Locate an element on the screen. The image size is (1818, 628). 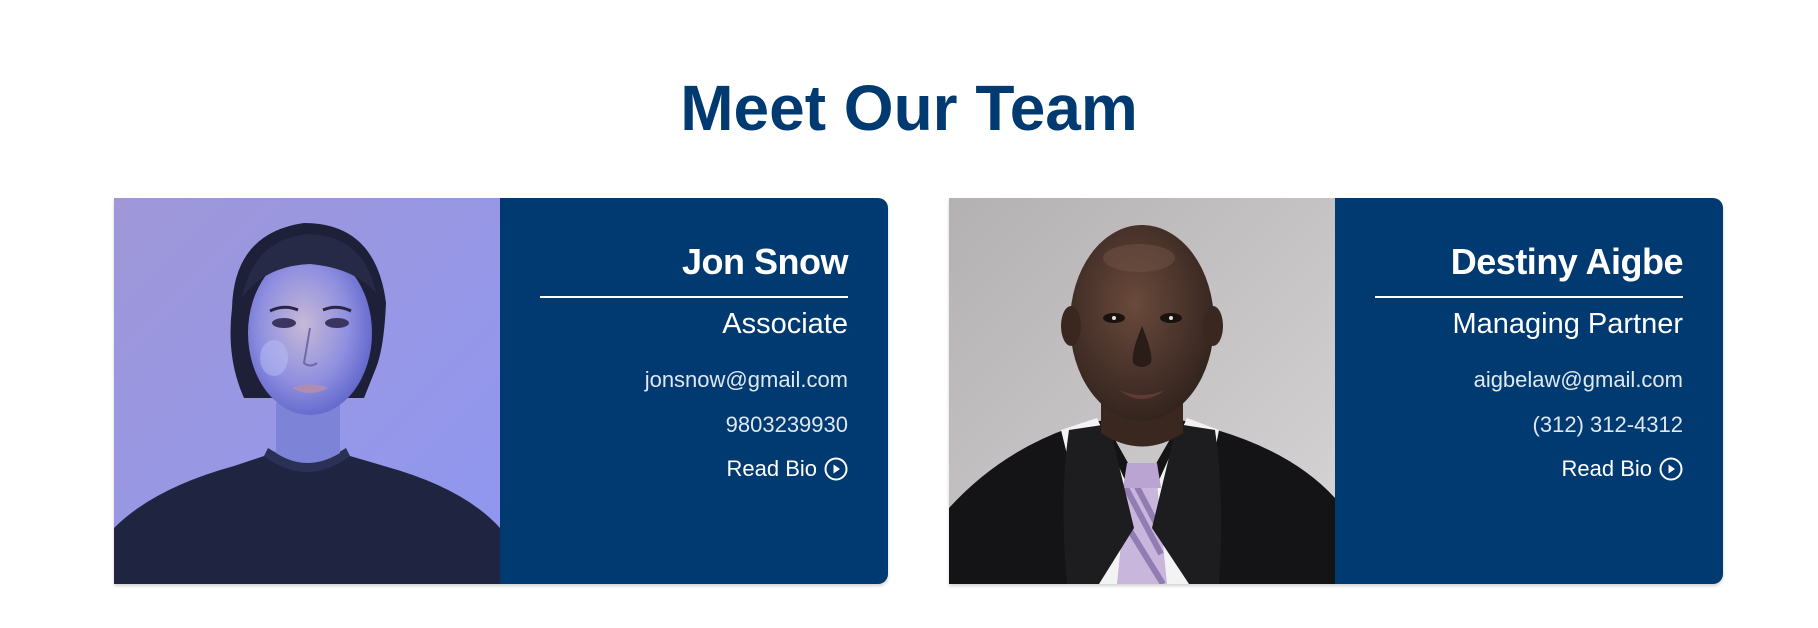
member-name: Destiny Aigbe is located at coordinates (1567, 261).